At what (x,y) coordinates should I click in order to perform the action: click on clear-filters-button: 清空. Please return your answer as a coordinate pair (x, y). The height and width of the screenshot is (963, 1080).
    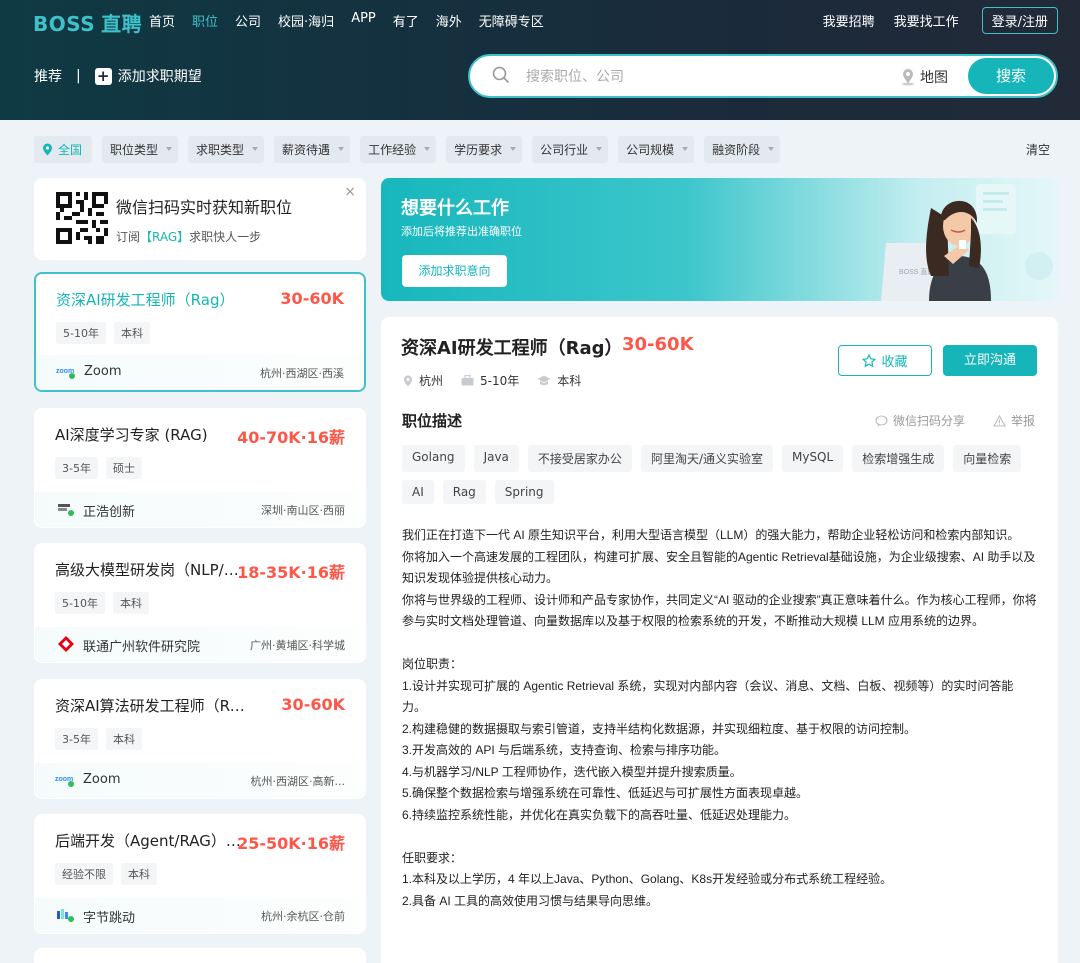
    Looking at the image, I should click on (1038, 149).